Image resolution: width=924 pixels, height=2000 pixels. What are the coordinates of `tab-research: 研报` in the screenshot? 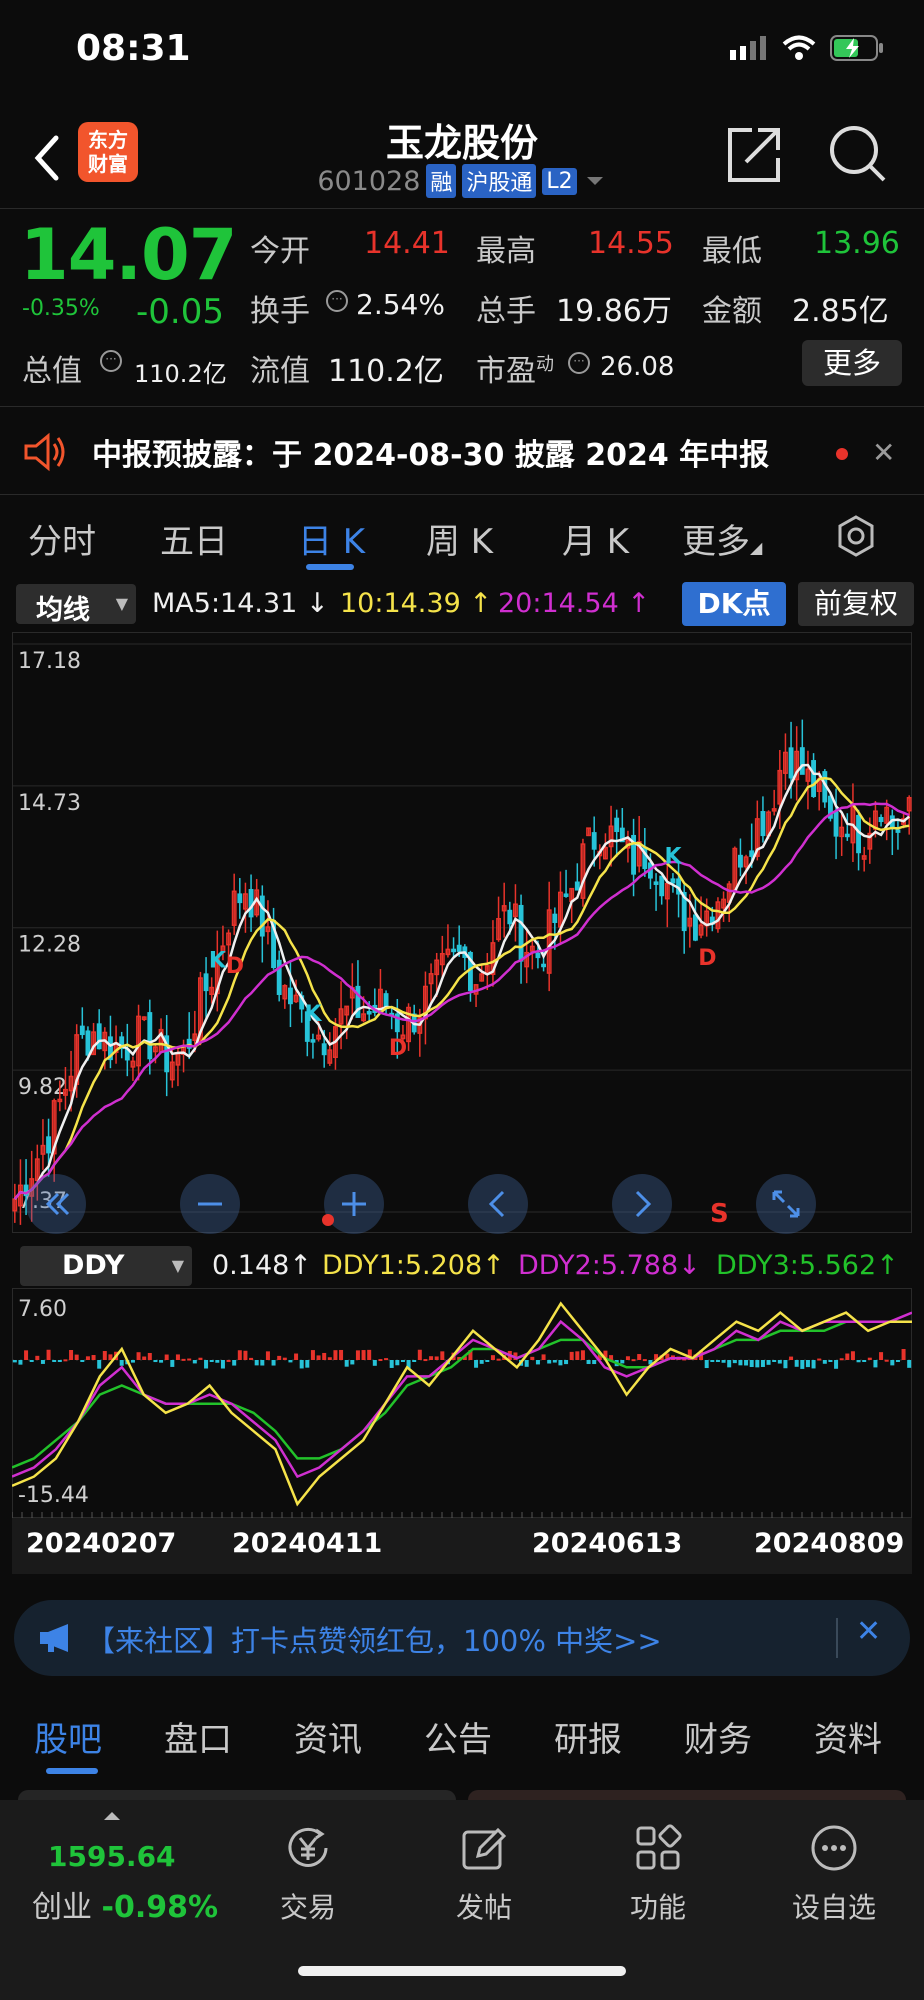 It's located at (588, 1736).